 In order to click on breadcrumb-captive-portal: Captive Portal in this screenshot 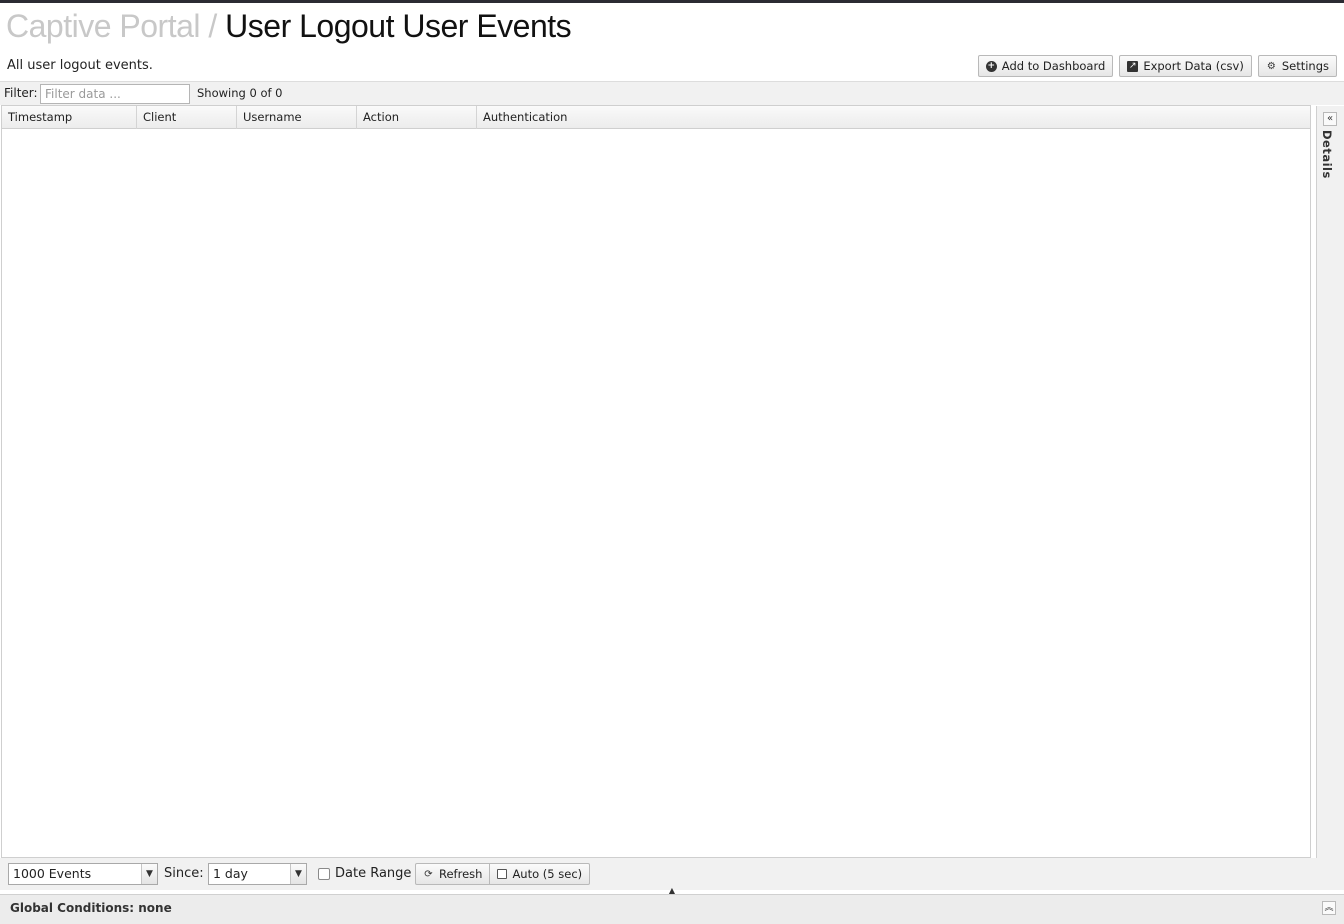, I will do `click(103, 26)`.